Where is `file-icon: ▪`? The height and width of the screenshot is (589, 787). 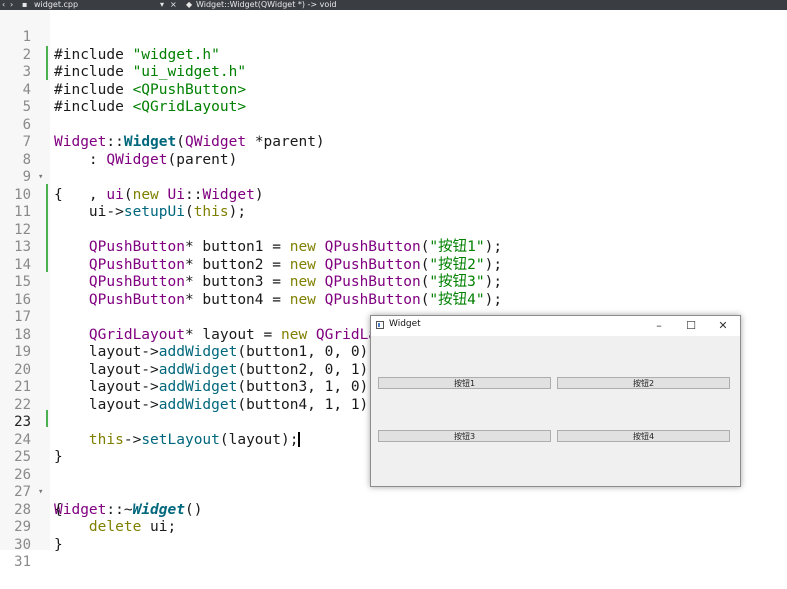
file-icon: ▪ is located at coordinates (25, 4).